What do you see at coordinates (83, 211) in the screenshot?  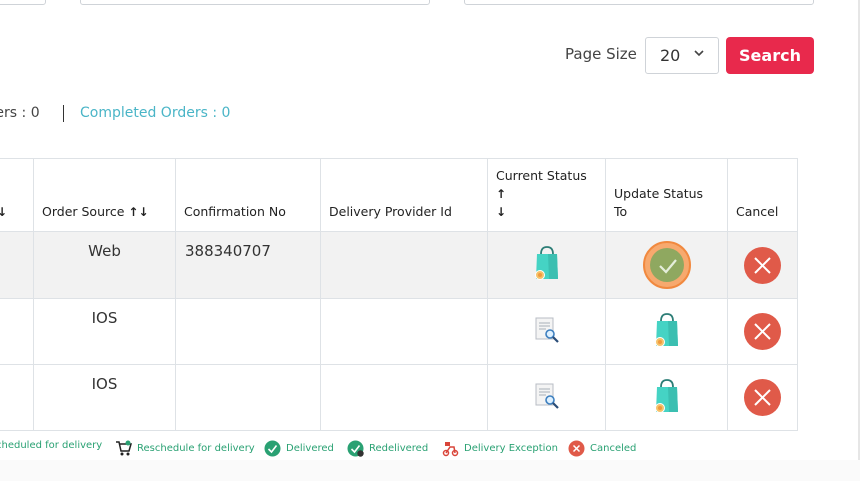 I see `column-header-label: Order Source` at bounding box center [83, 211].